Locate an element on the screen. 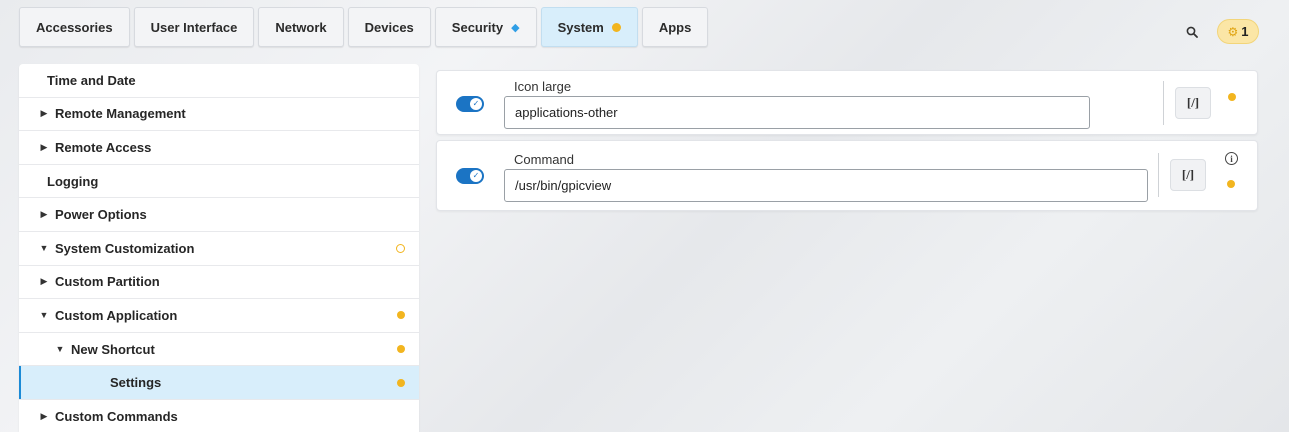 This screenshot has height=432, width=1289. changes-badge: ⚙ 1 is located at coordinates (1238, 31).